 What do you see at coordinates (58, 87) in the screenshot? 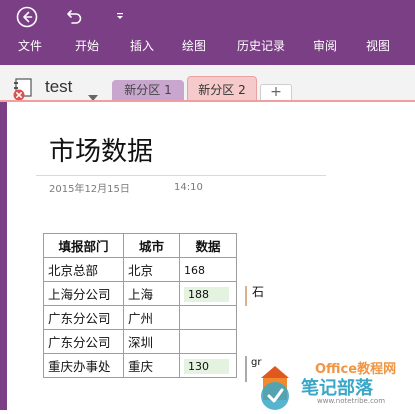
I see `notebook-name: test` at bounding box center [58, 87].